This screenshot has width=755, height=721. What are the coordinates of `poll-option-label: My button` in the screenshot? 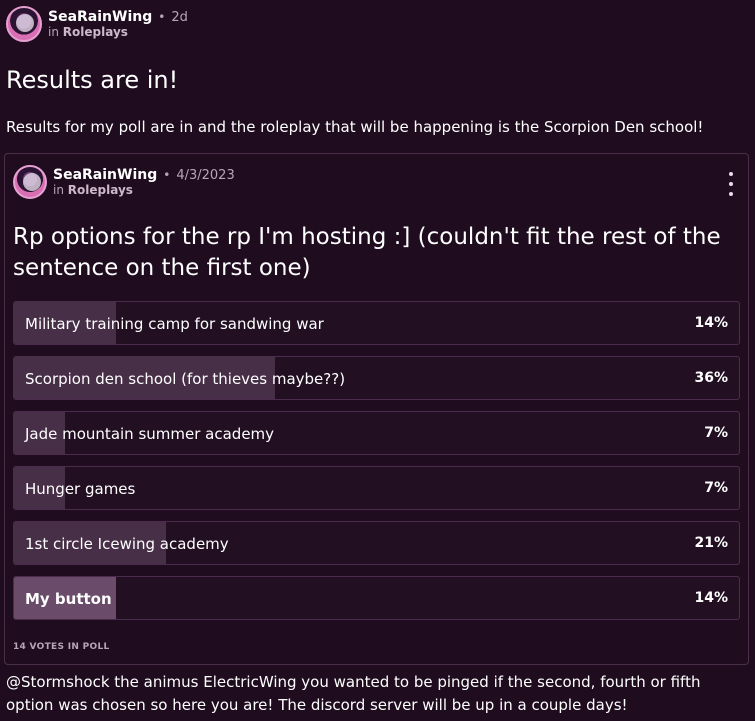 It's located at (68, 599).